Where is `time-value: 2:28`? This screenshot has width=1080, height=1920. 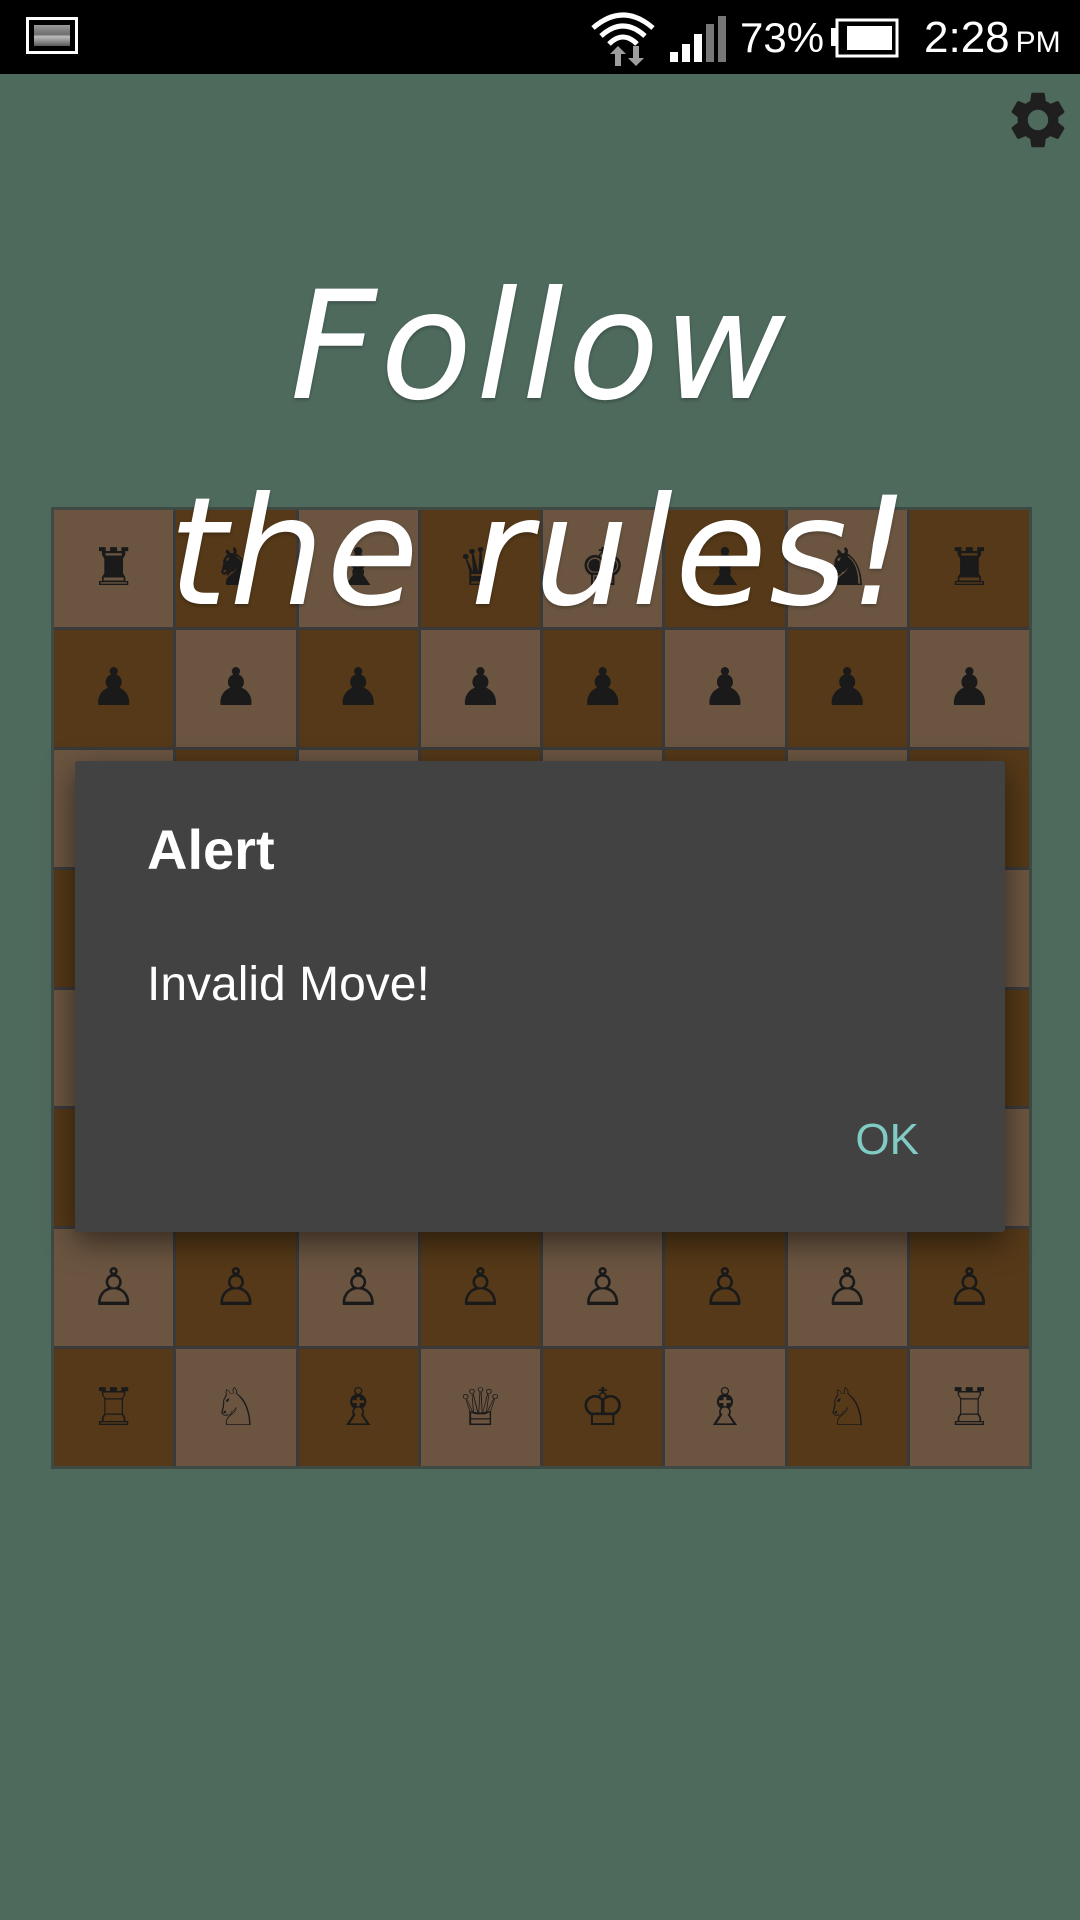 time-value: 2:28 is located at coordinates (967, 37).